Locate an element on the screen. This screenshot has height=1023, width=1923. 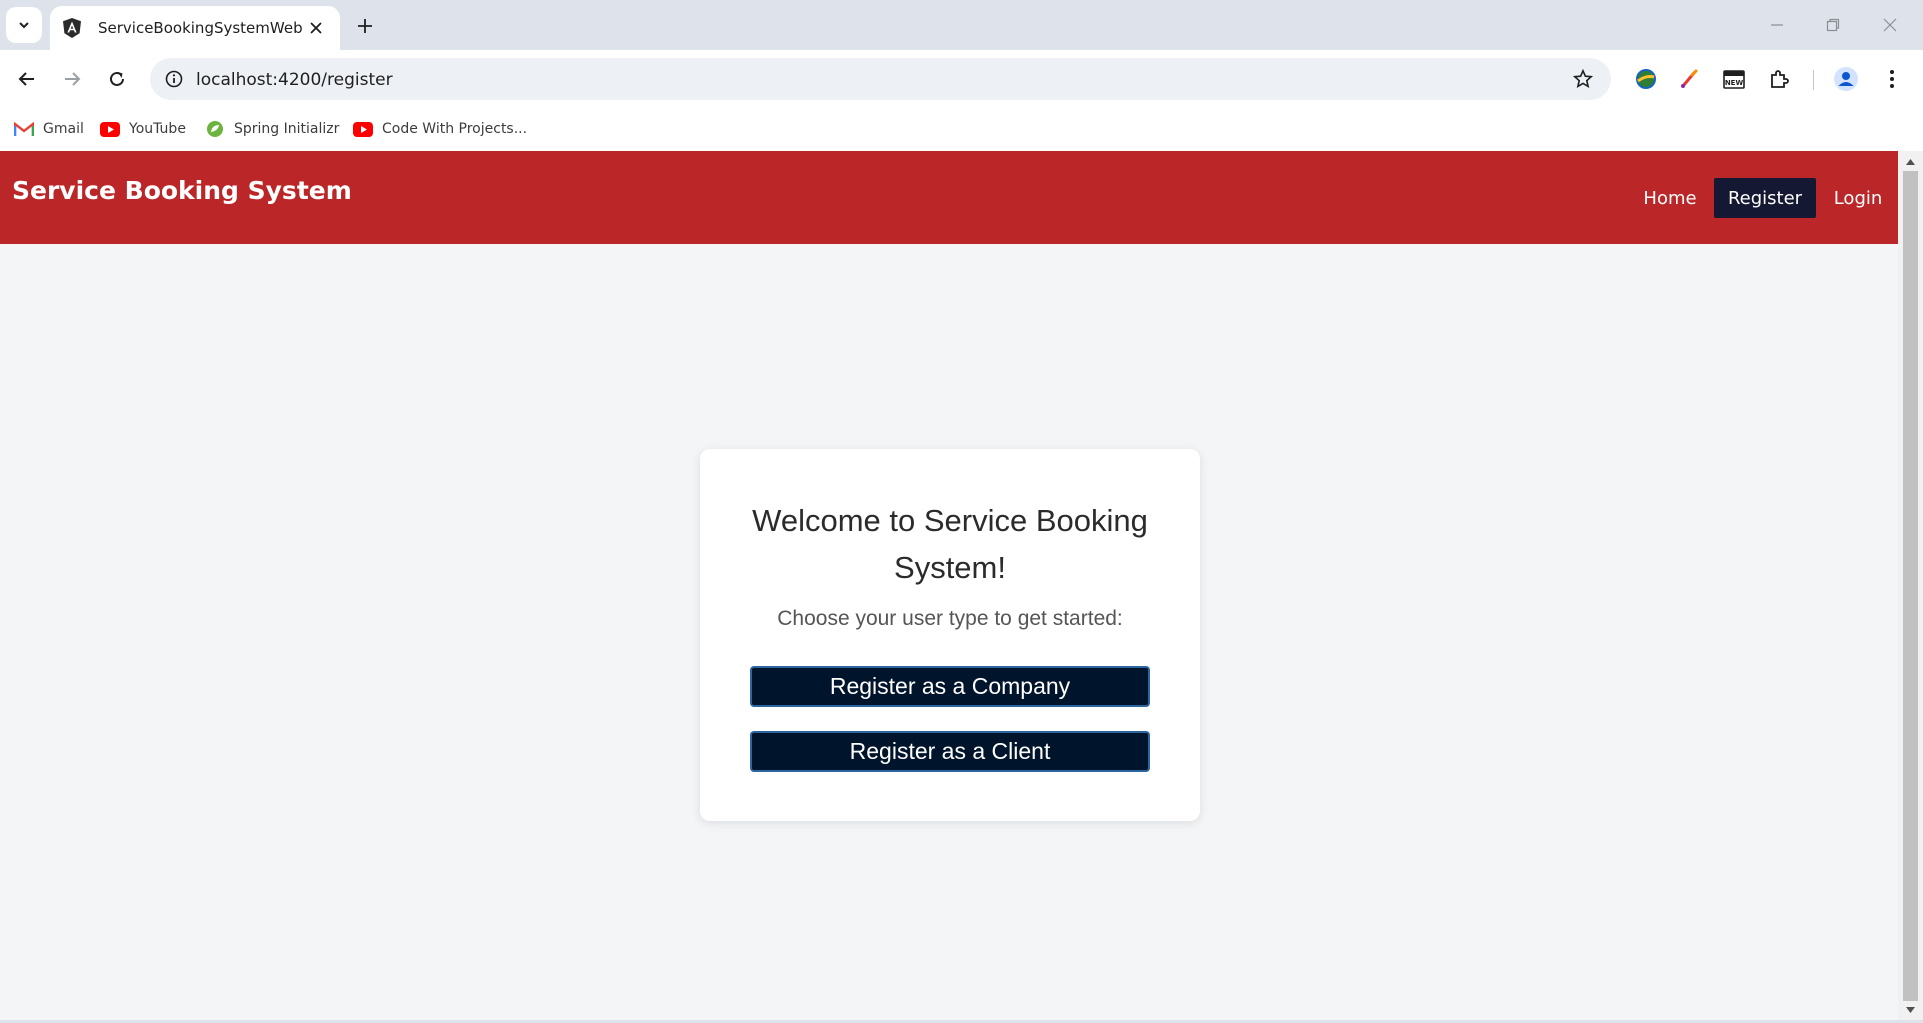
scrollbar-thumb is located at coordinates (1910, 586).